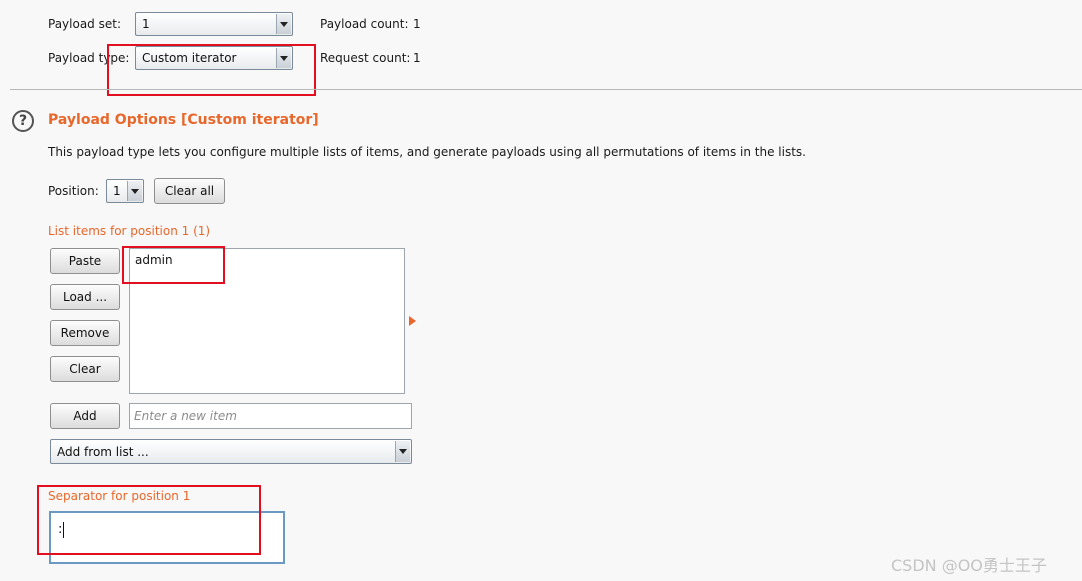  Describe the element at coordinates (214, 24) in the screenshot. I see `payload-set-select: 1` at that location.